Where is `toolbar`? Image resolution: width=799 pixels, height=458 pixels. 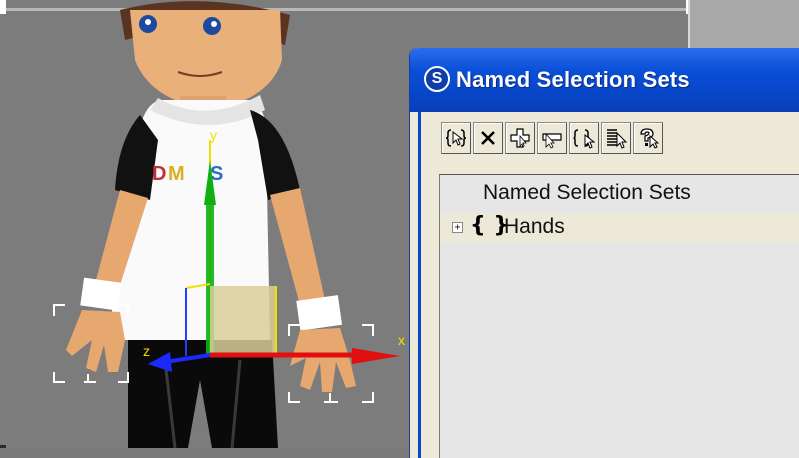
toolbar is located at coordinates (552, 141).